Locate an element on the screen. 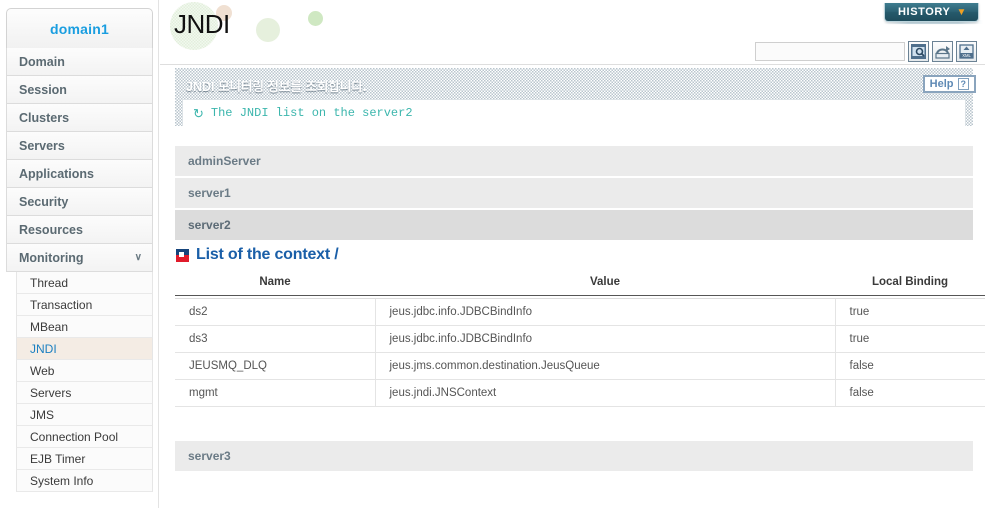  cell-value: jeus.jms.common.destination.JeusQueue is located at coordinates (605, 366).